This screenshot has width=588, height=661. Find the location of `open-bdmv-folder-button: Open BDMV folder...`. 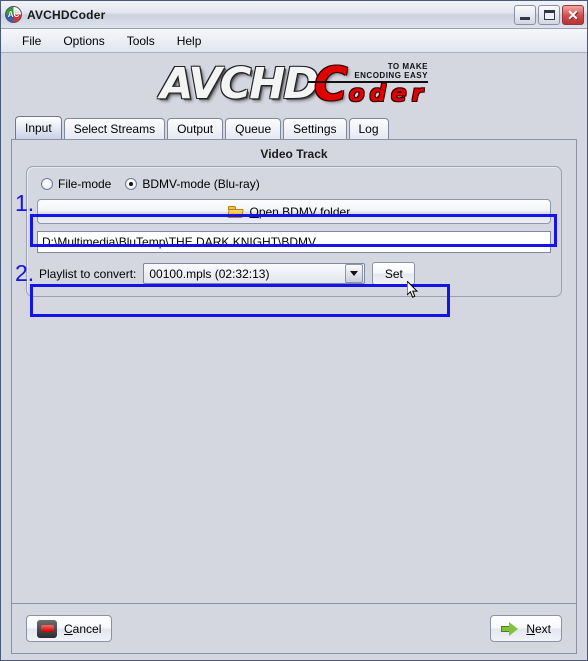

open-bdmv-folder-button: Open BDMV folder... is located at coordinates (294, 211).